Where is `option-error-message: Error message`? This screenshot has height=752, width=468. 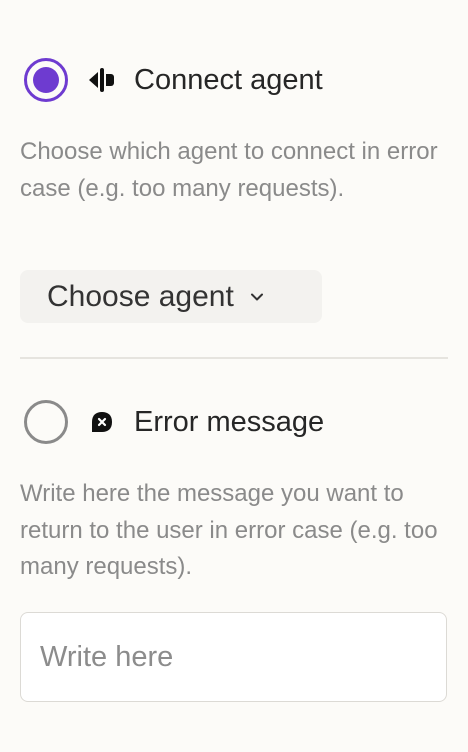
option-error-message: Error message is located at coordinates (174, 422).